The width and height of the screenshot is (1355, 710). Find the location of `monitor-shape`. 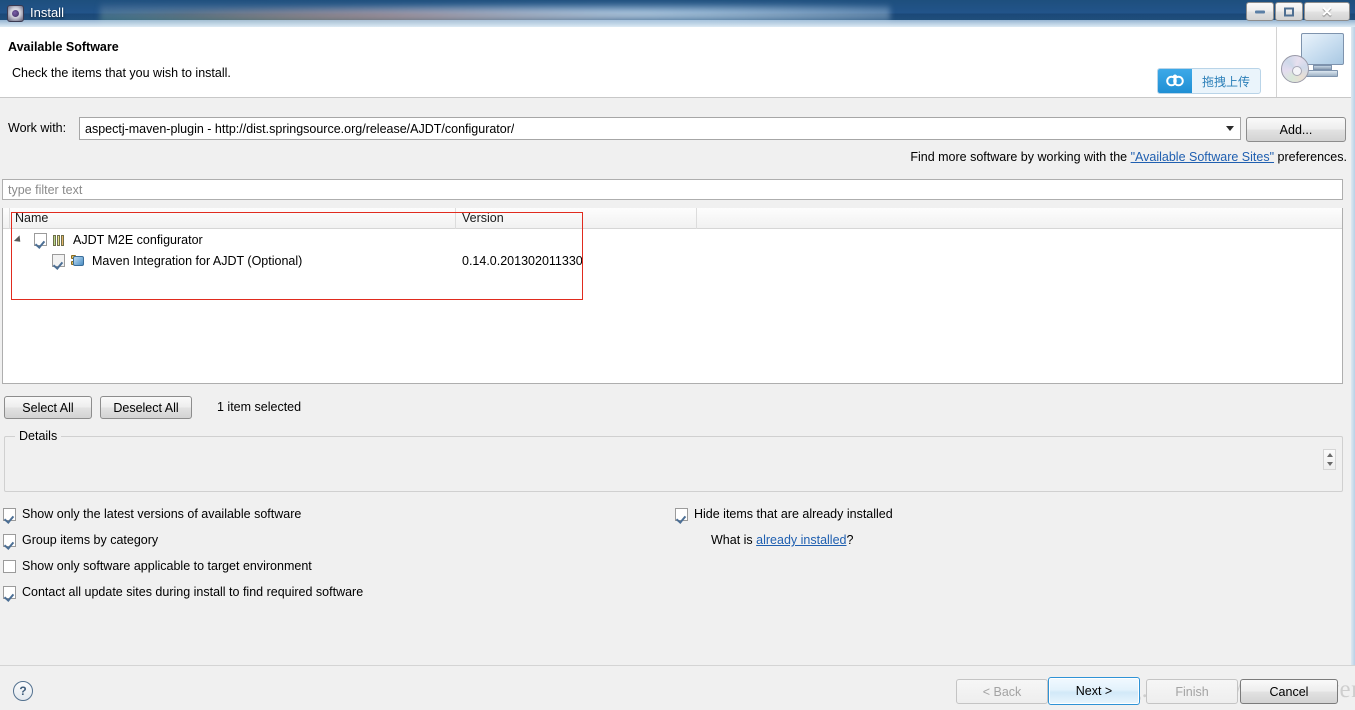

monitor-shape is located at coordinates (1322, 49).